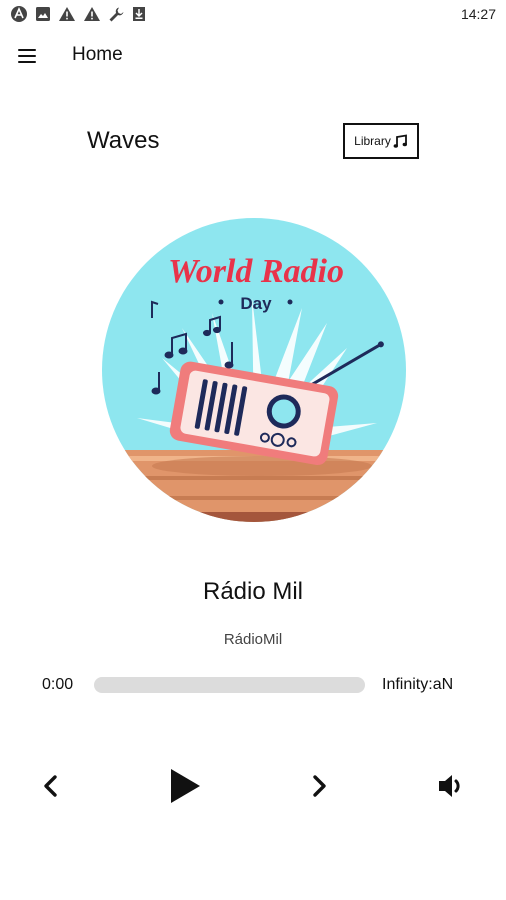  Describe the element at coordinates (123, 140) in the screenshot. I see `brand-title: Waves` at that location.